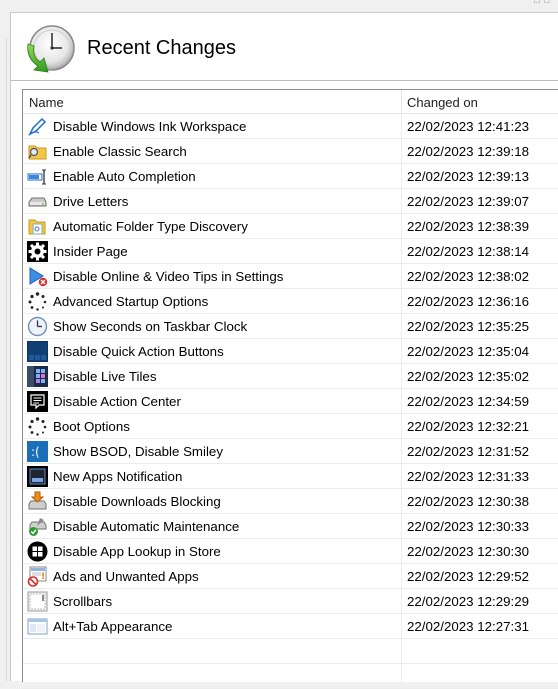 The width and height of the screenshot is (558, 689). What do you see at coordinates (168, 276) in the screenshot?
I see `item-name: Disable Online & Video Tips in Settings` at bounding box center [168, 276].